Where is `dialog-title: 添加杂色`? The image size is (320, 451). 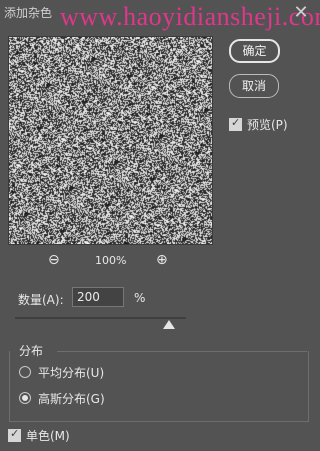 dialog-title: 添加杂色 is located at coordinates (28, 13).